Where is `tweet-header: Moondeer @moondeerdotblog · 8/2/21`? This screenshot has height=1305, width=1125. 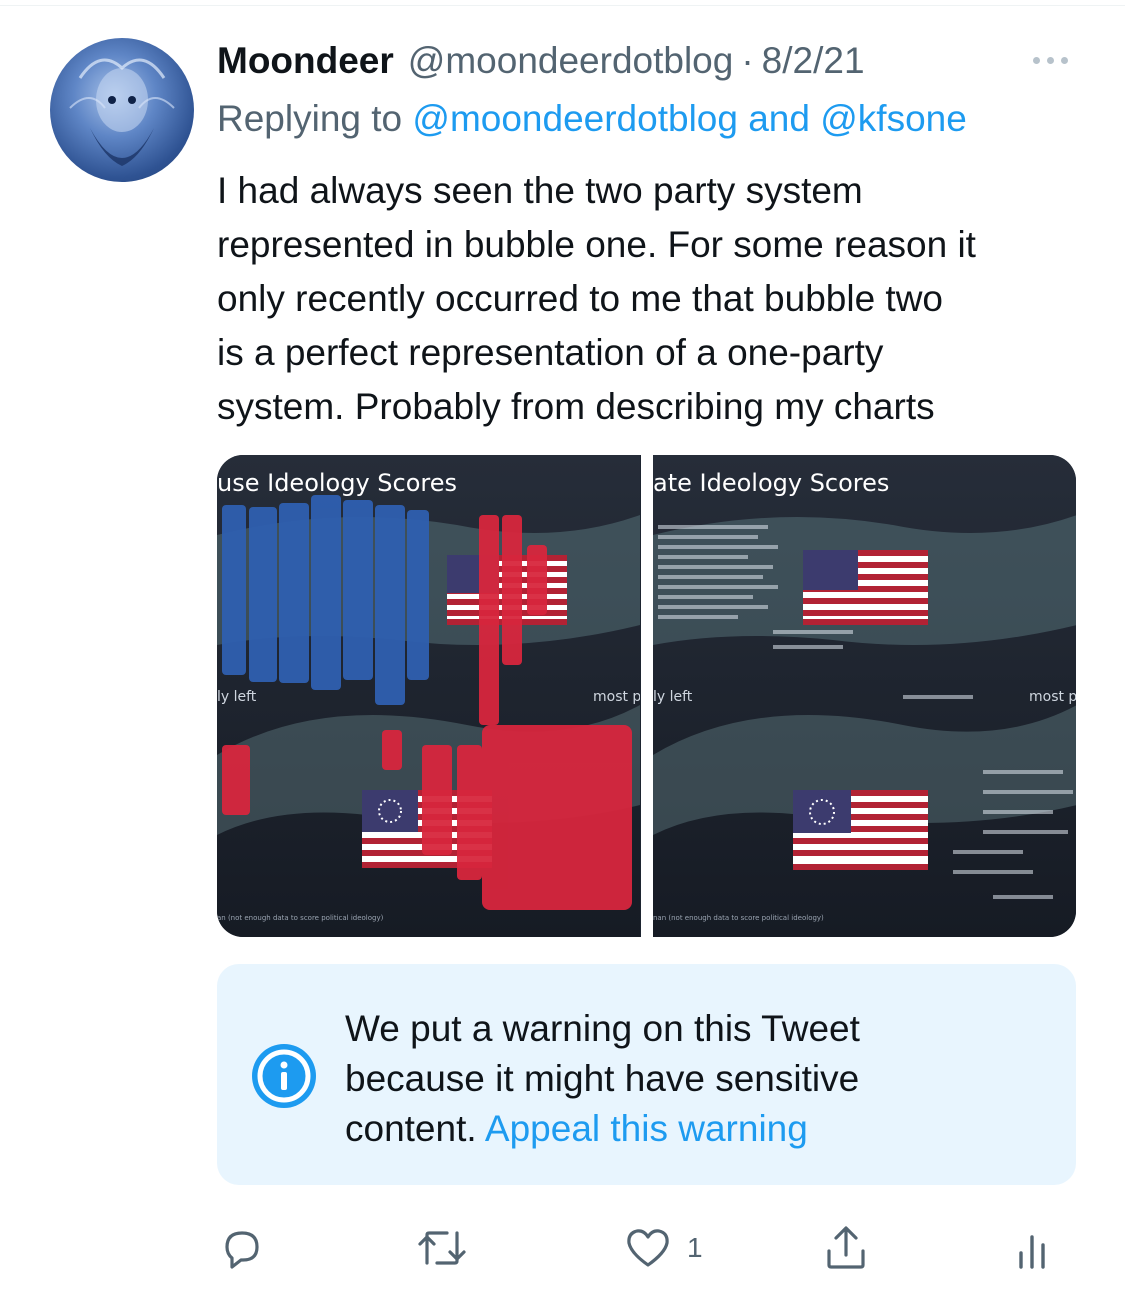 tweet-header: Moondeer @moondeerdotblog · 8/2/21 is located at coordinates (541, 63).